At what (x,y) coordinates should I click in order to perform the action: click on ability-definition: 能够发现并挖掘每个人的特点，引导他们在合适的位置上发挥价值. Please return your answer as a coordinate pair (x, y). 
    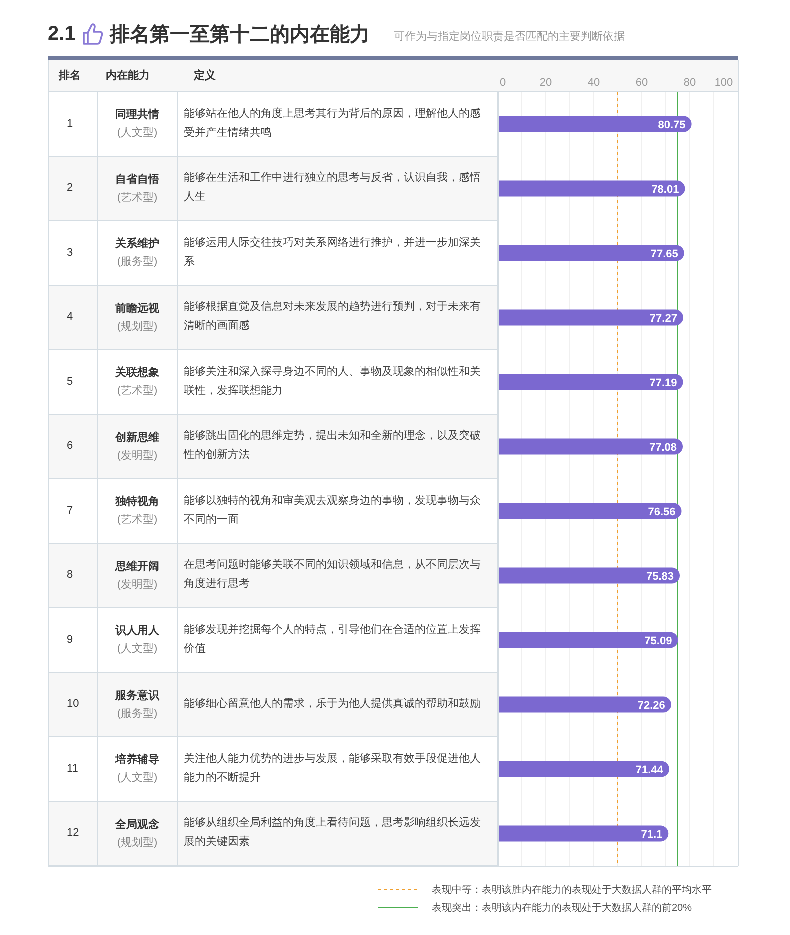
    Looking at the image, I should click on (332, 639).